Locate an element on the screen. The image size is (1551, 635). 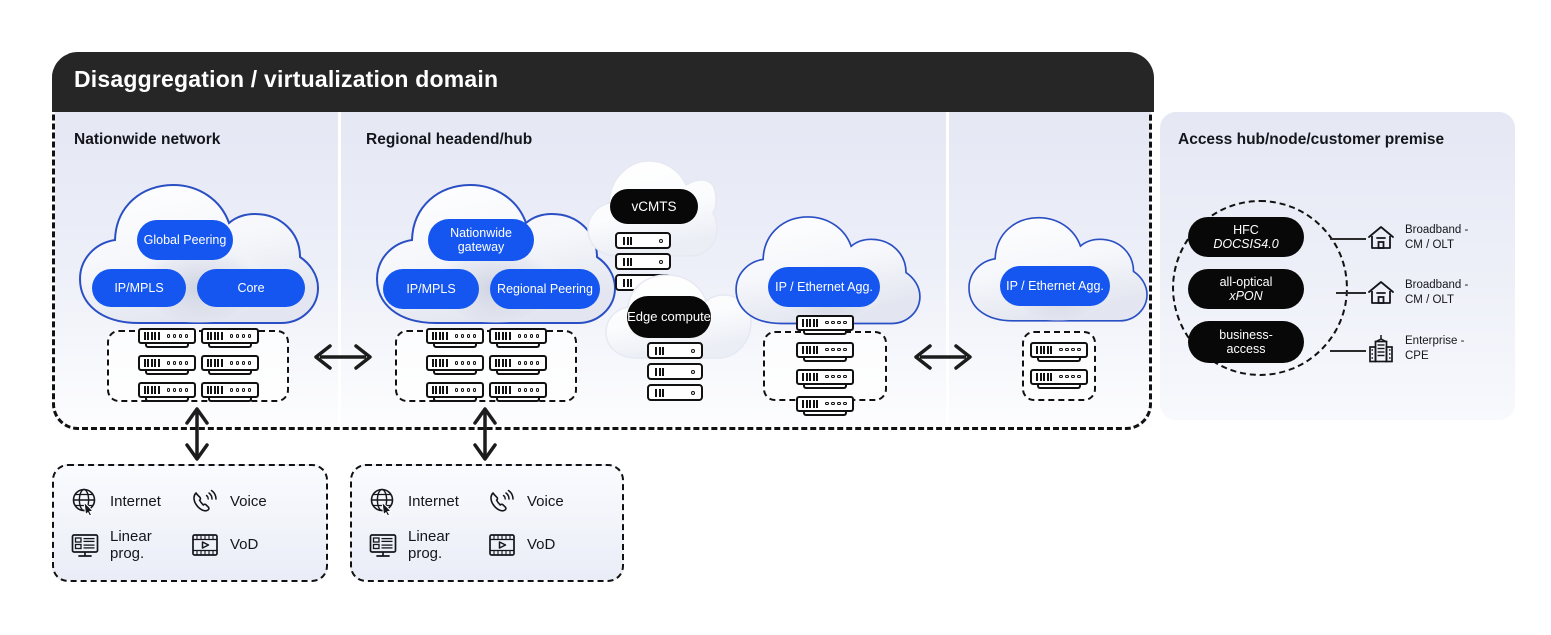
house-icon is located at coordinates (1381, 238).